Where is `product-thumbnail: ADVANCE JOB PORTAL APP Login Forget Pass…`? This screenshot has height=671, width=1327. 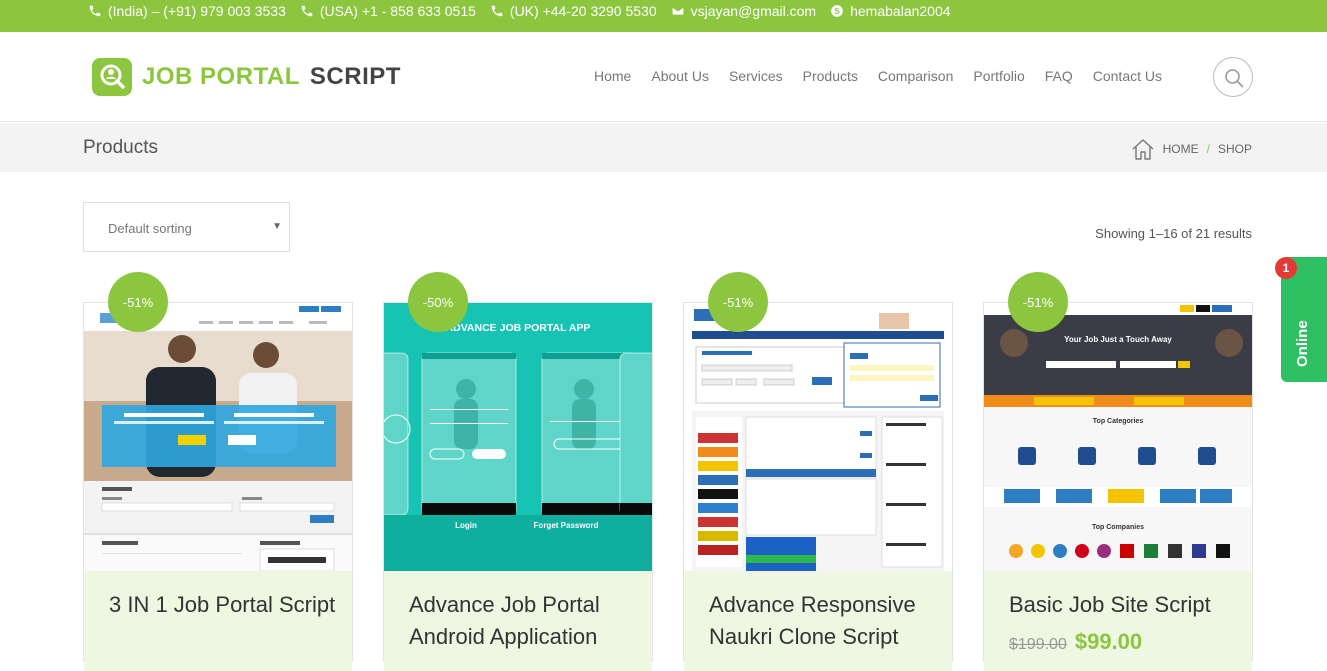
product-thumbnail: ADVANCE JOB PORTAL APP Login Forget Pass… is located at coordinates (518, 437).